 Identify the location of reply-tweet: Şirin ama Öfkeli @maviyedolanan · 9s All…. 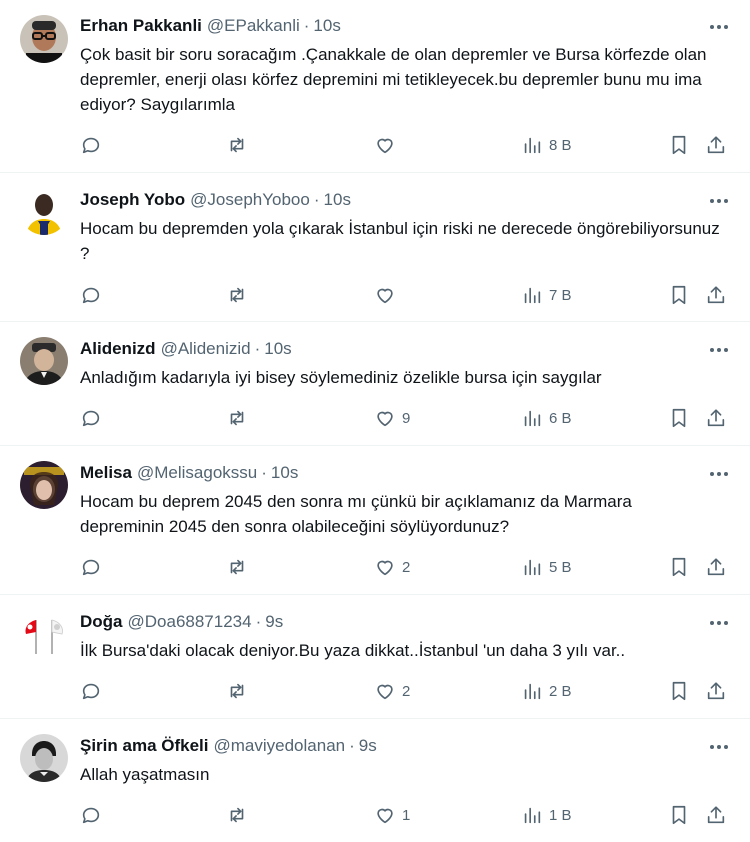
(375, 780).